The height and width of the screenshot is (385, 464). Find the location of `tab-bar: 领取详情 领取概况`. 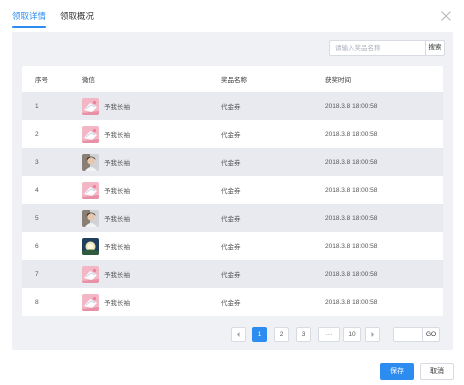

tab-bar: 领取详情 领取概况 is located at coordinates (53, 19).